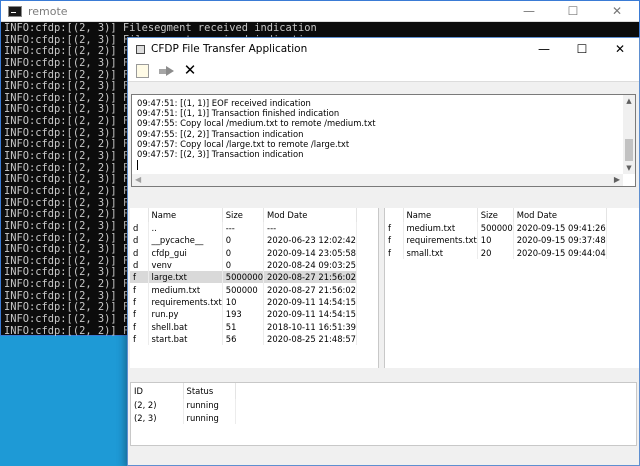  What do you see at coordinates (629, 150) in the screenshot?
I see `scroll-thumb` at bounding box center [629, 150].